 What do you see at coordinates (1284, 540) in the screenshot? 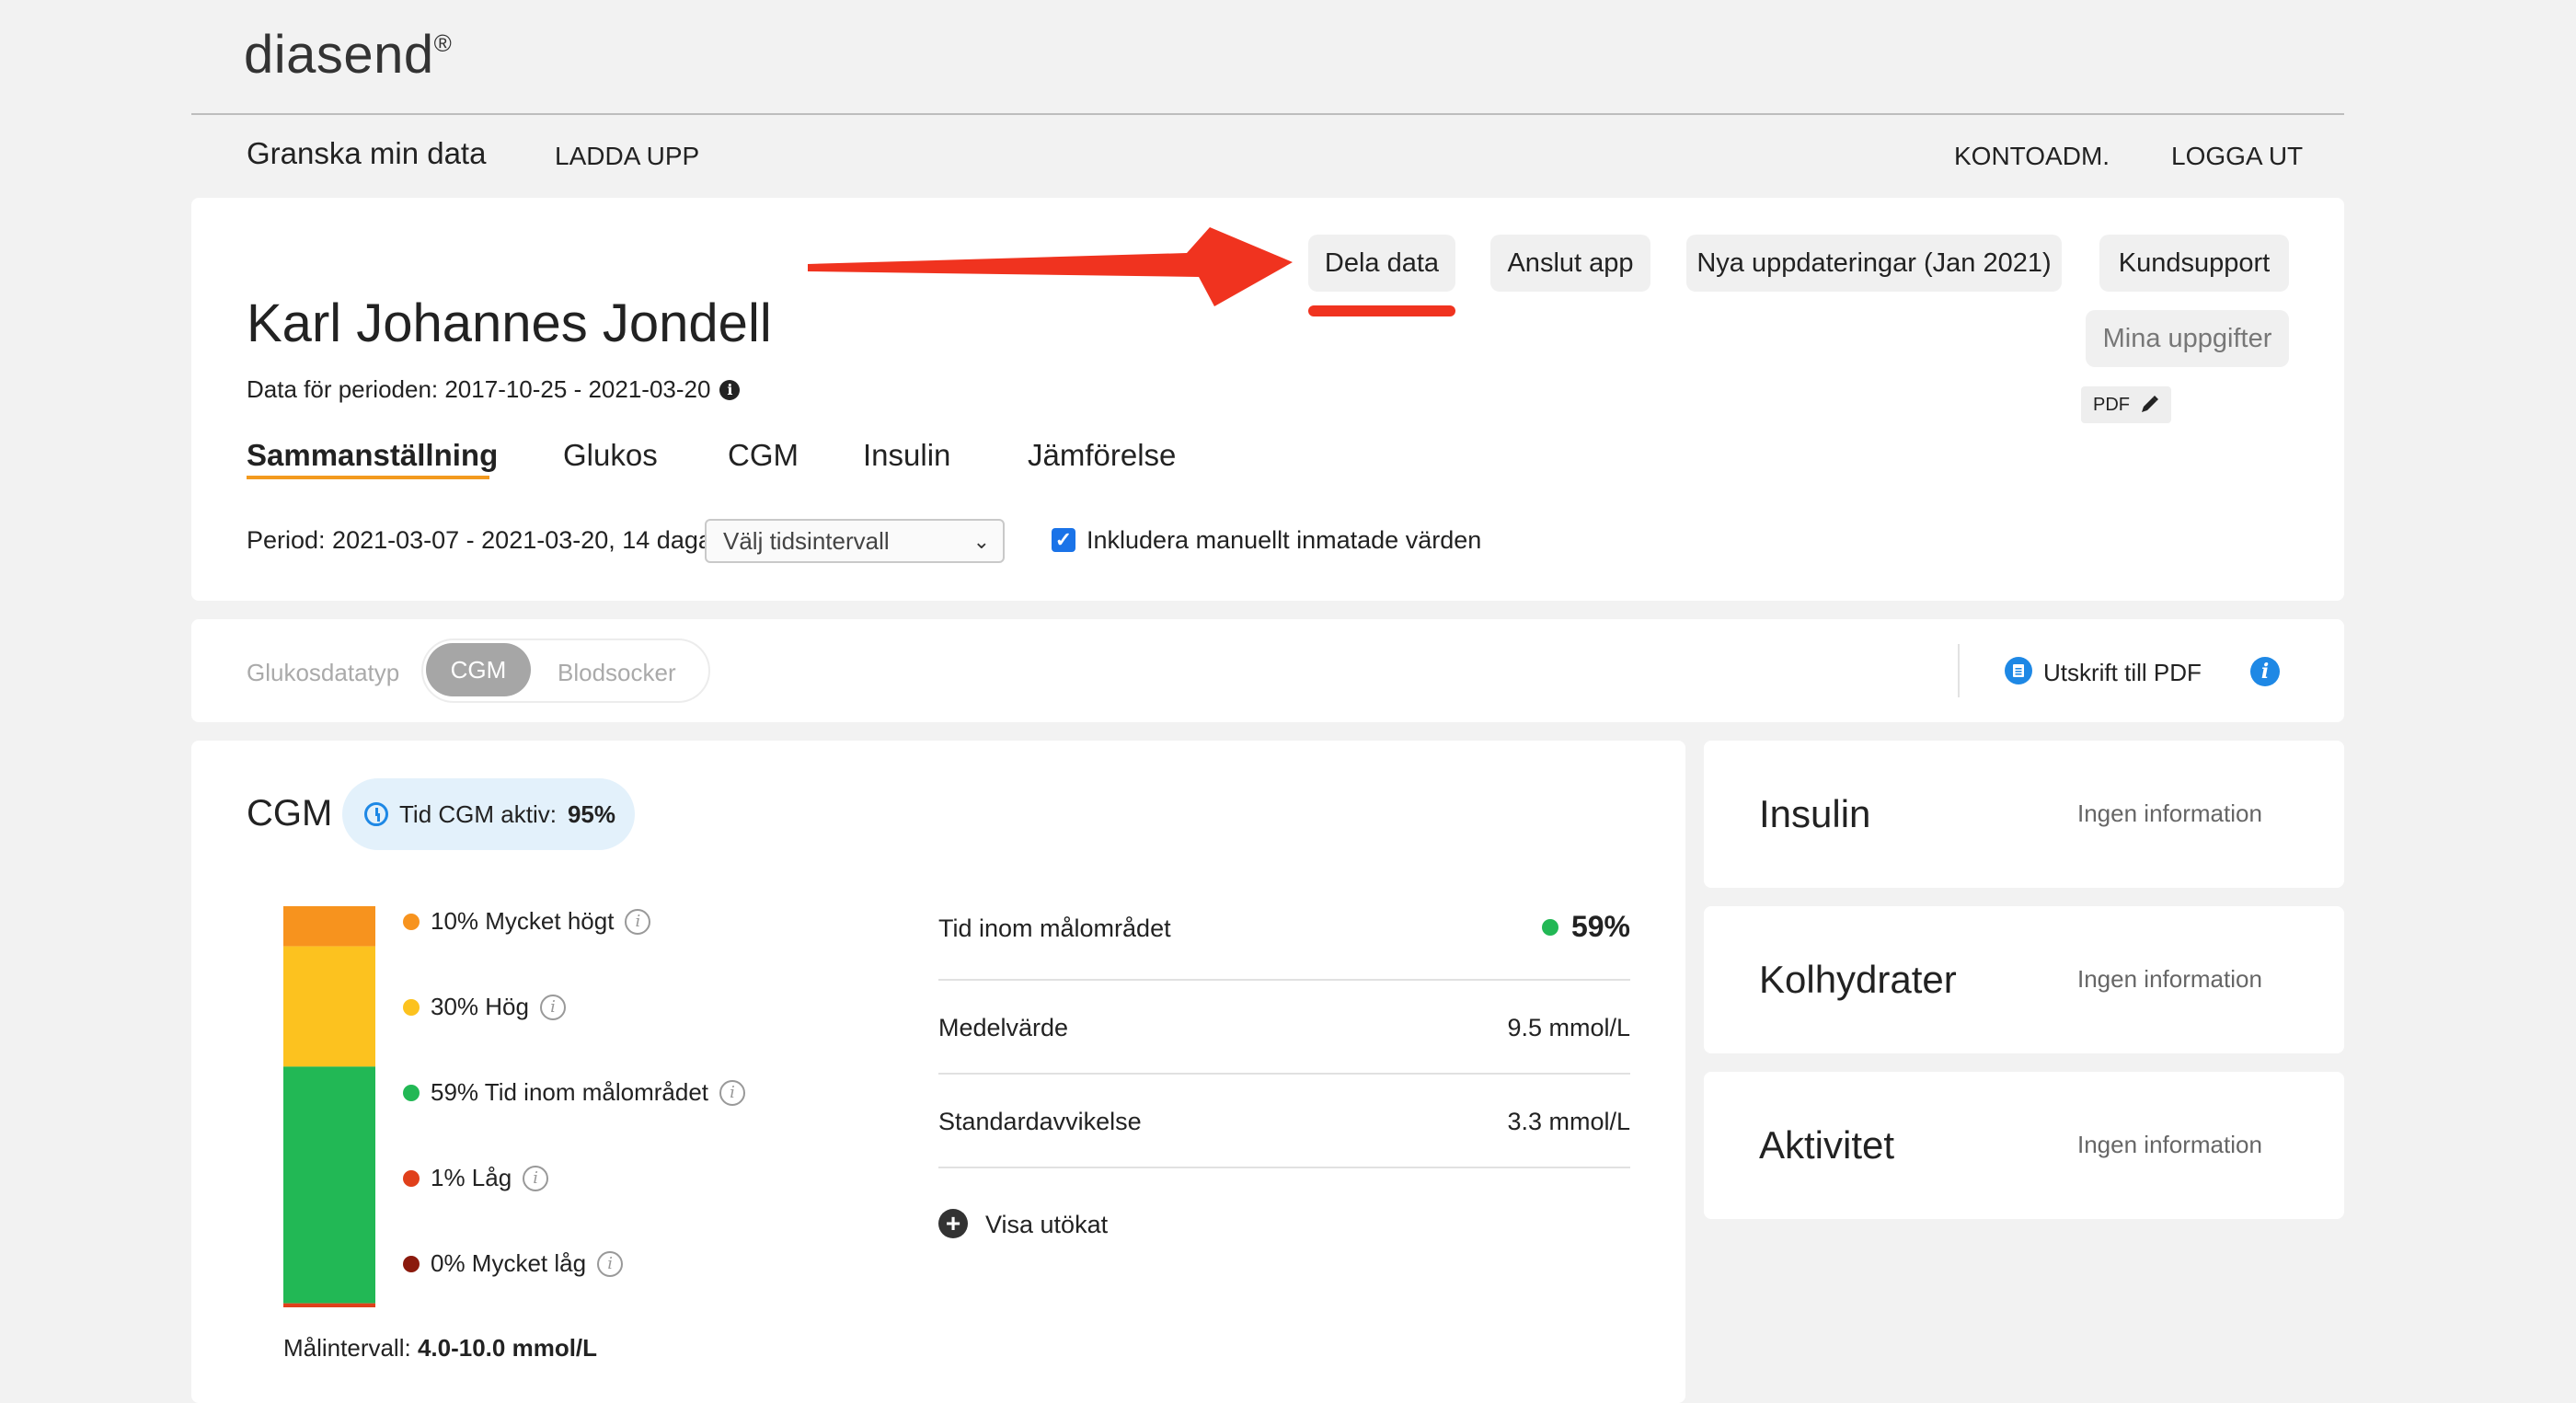
I see `include-manual-label: Inkludera manuellt inmatade värden` at bounding box center [1284, 540].